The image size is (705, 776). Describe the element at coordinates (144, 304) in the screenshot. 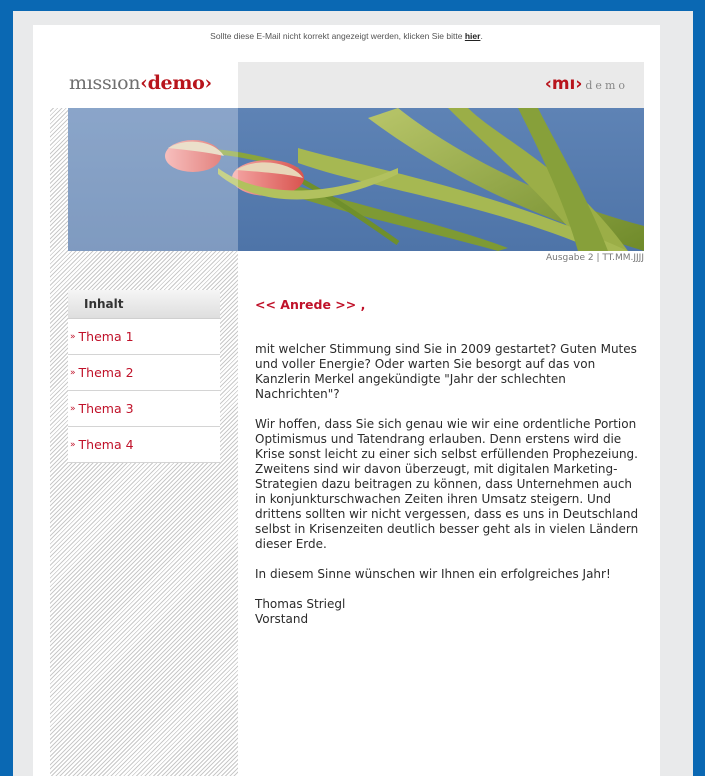

I see `toc-header: Inhalt` at that location.